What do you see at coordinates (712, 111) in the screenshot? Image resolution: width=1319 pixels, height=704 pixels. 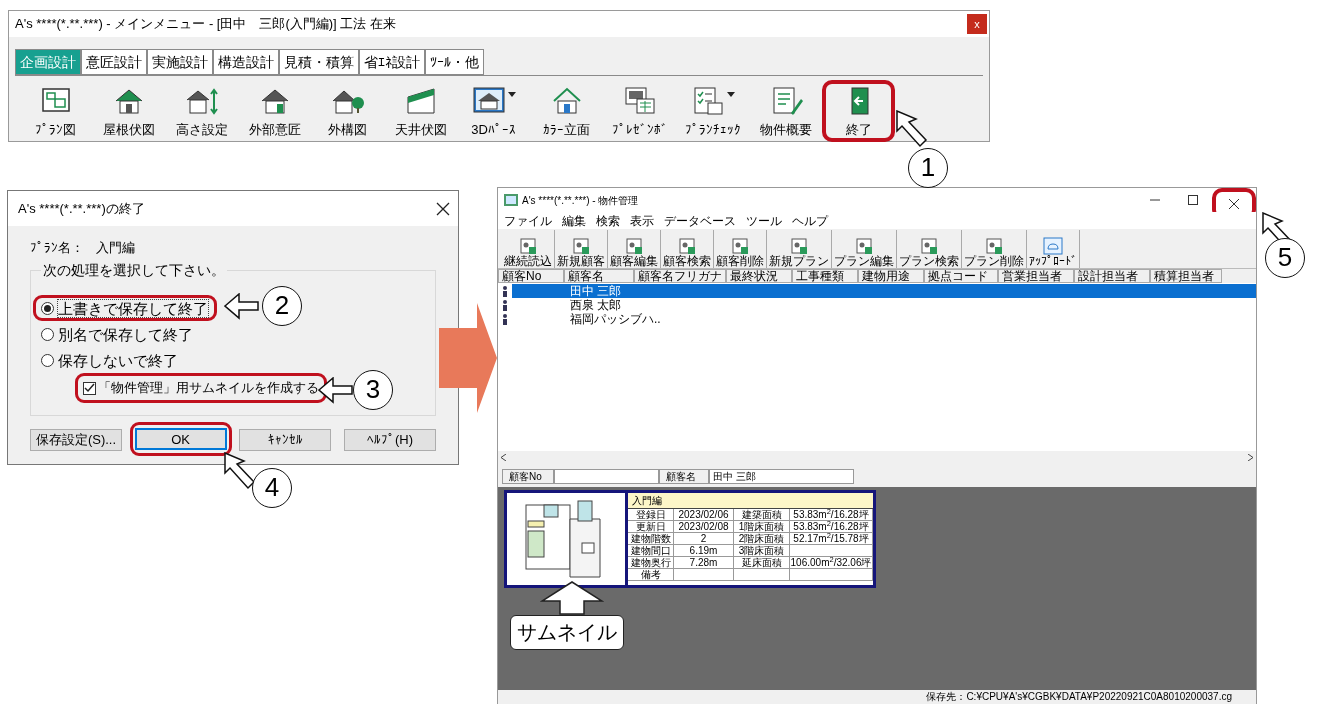 I see `toolbar-button: ﾌﾟﾗﾝﾁｪｯｸ` at bounding box center [712, 111].